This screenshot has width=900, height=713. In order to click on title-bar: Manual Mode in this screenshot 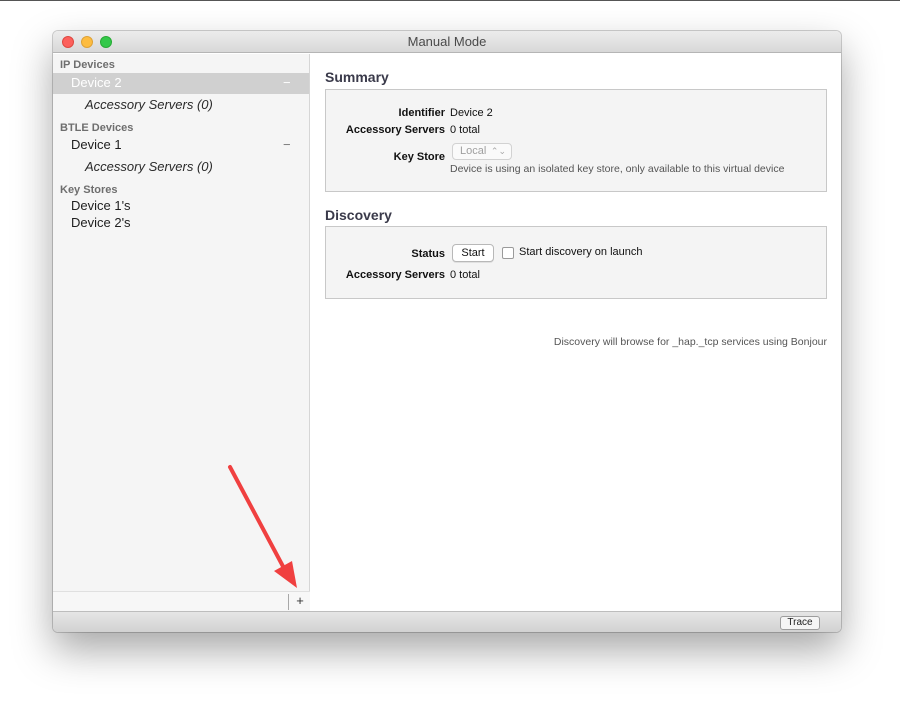, I will do `click(447, 42)`.